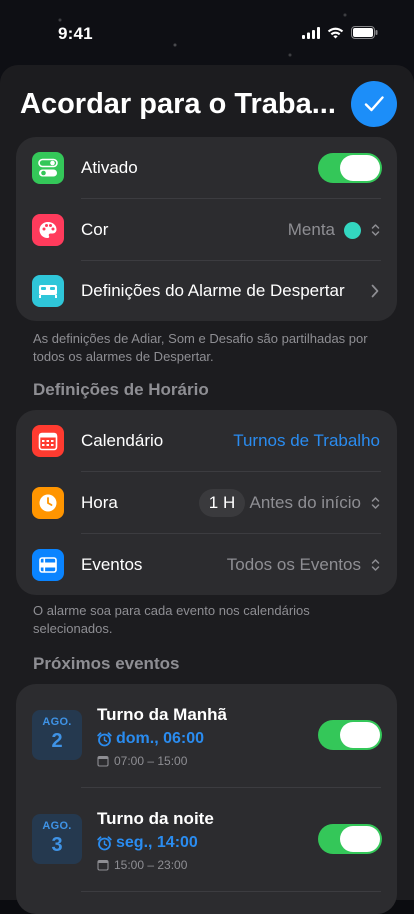 The height and width of the screenshot is (914, 414). Describe the element at coordinates (121, 389) in the screenshot. I see `schedule-section-heading: Definições de Horário` at that location.